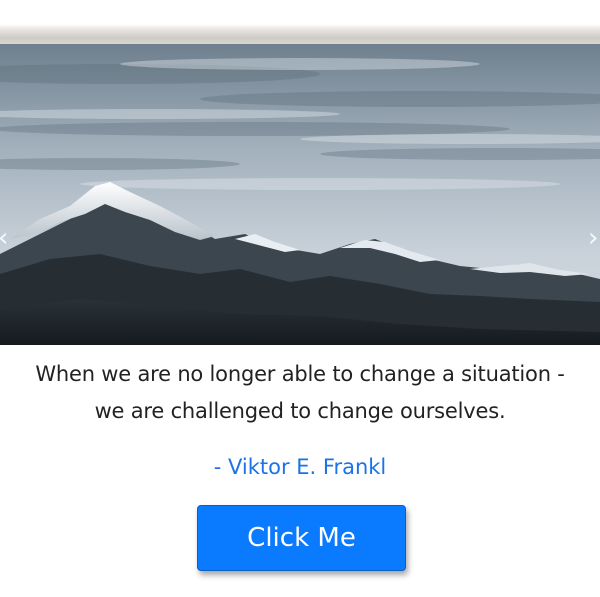 The height and width of the screenshot is (597, 600). I want to click on quote-author: - Viktor E. Frankl, so click(300, 467).